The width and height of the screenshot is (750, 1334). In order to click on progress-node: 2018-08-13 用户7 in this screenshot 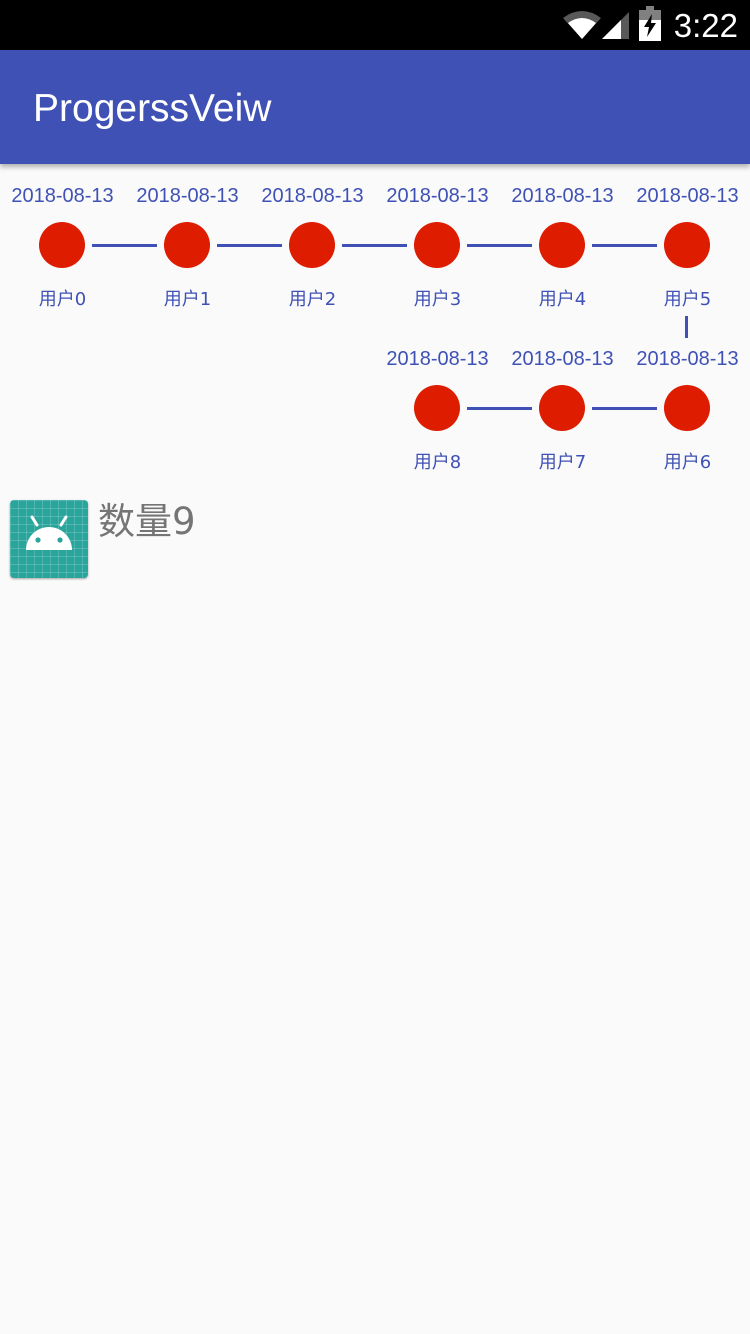, I will do `click(562, 402)`.